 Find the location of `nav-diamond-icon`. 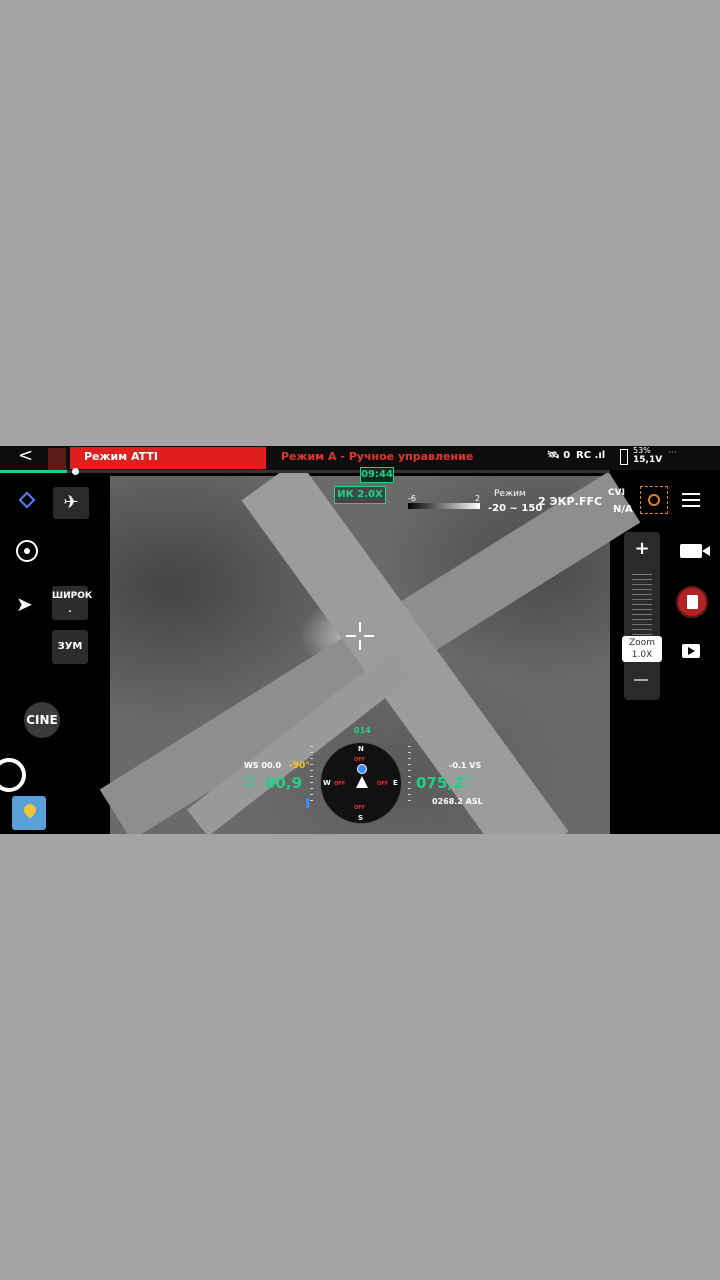

nav-diamond-icon is located at coordinates (27, 500).